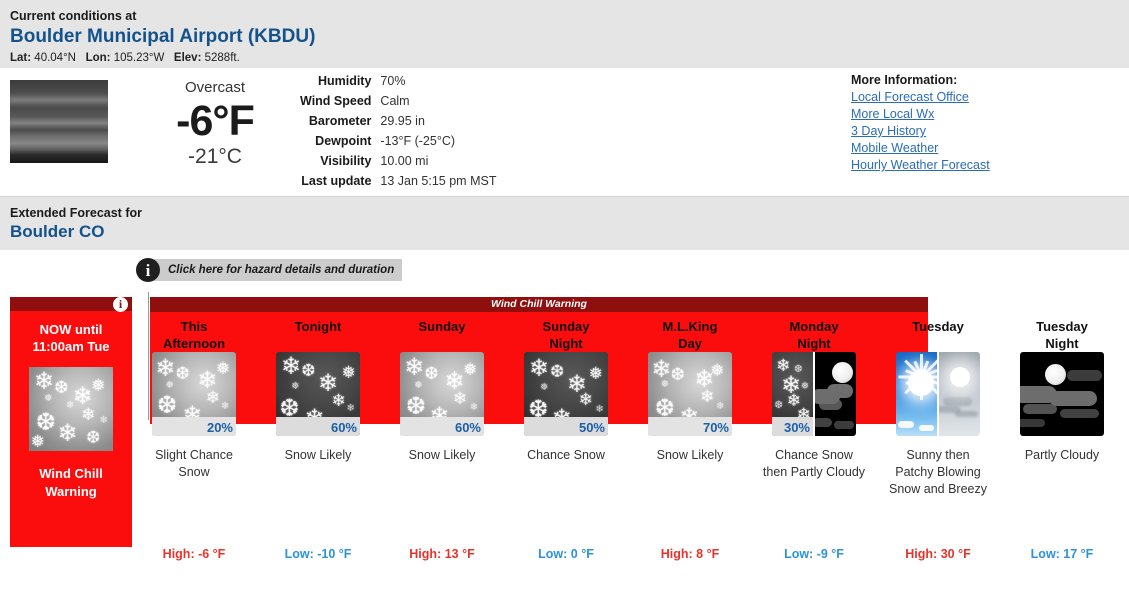 The width and height of the screenshot is (1129, 589). I want to click on detail-key: Wind Speed, so click(336, 101).